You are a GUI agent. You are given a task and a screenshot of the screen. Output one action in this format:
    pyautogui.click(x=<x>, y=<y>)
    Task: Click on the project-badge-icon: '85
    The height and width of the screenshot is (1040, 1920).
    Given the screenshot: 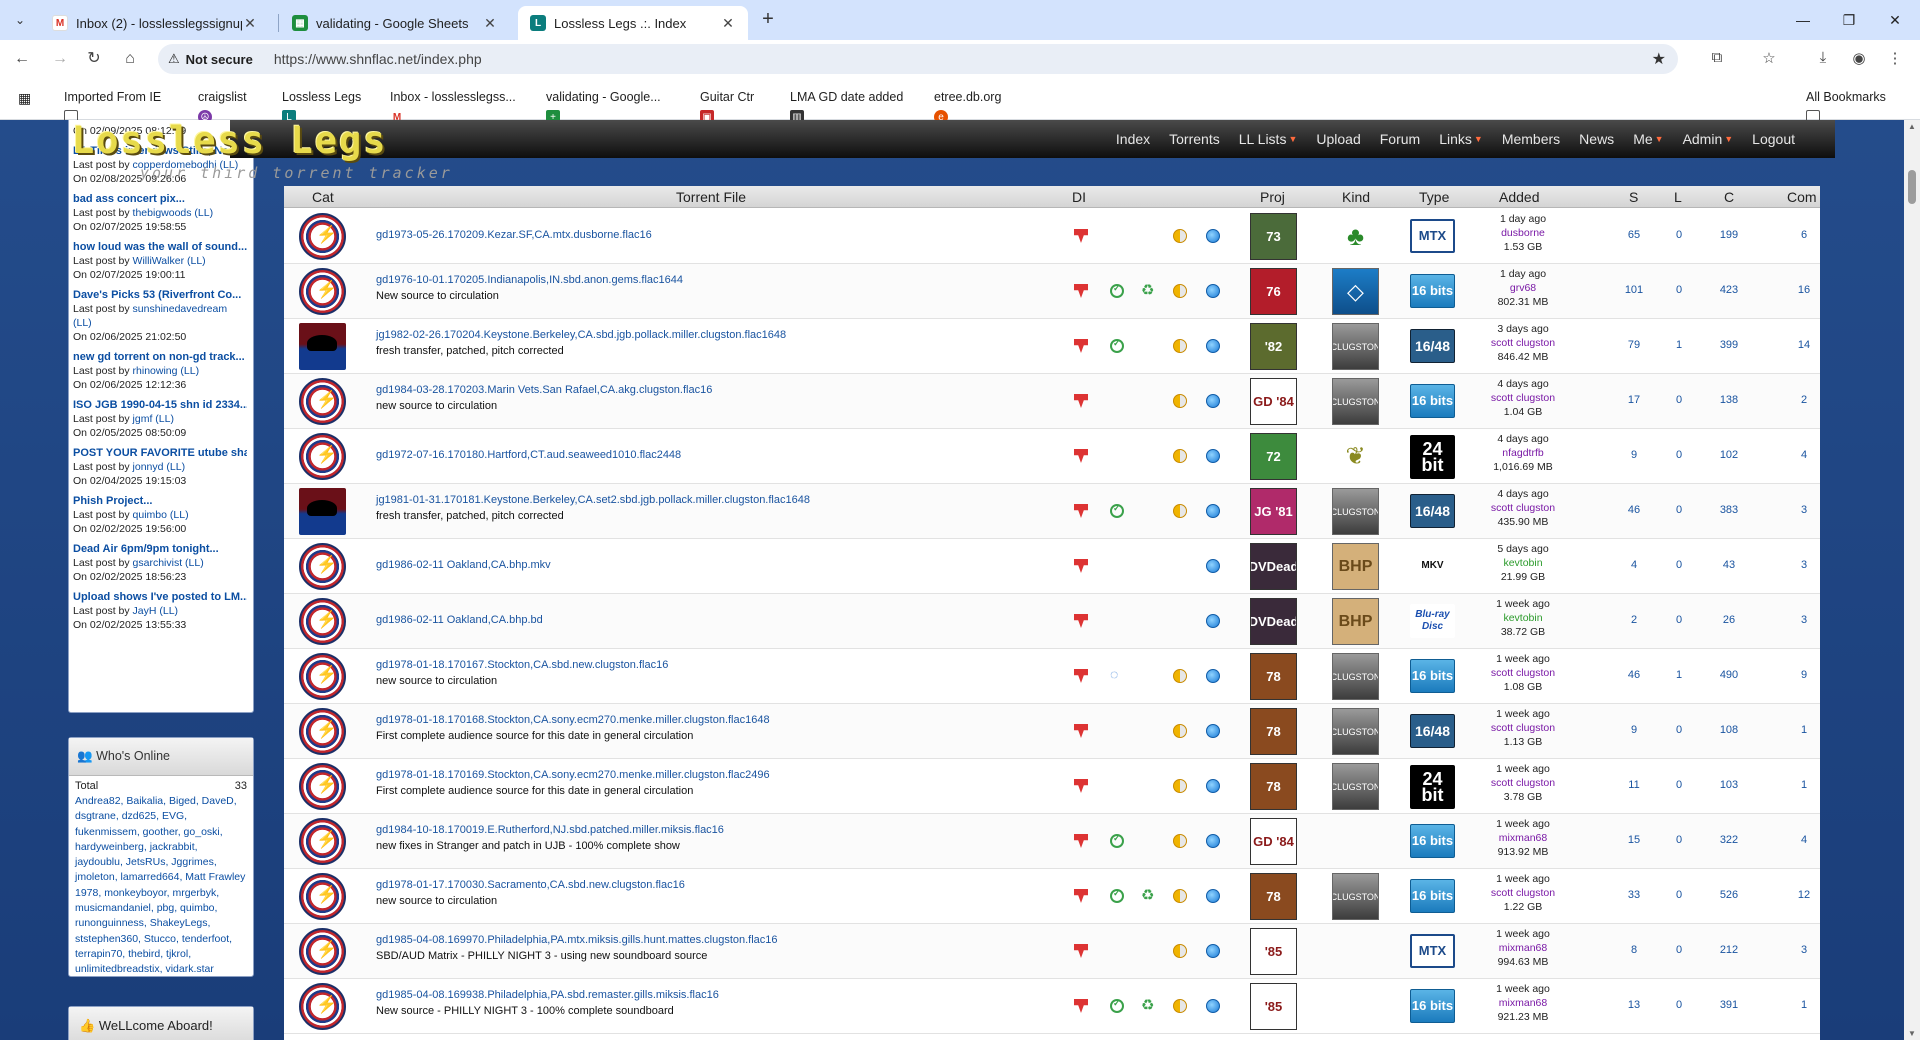 What is the action you would take?
    pyautogui.click(x=1273, y=1006)
    